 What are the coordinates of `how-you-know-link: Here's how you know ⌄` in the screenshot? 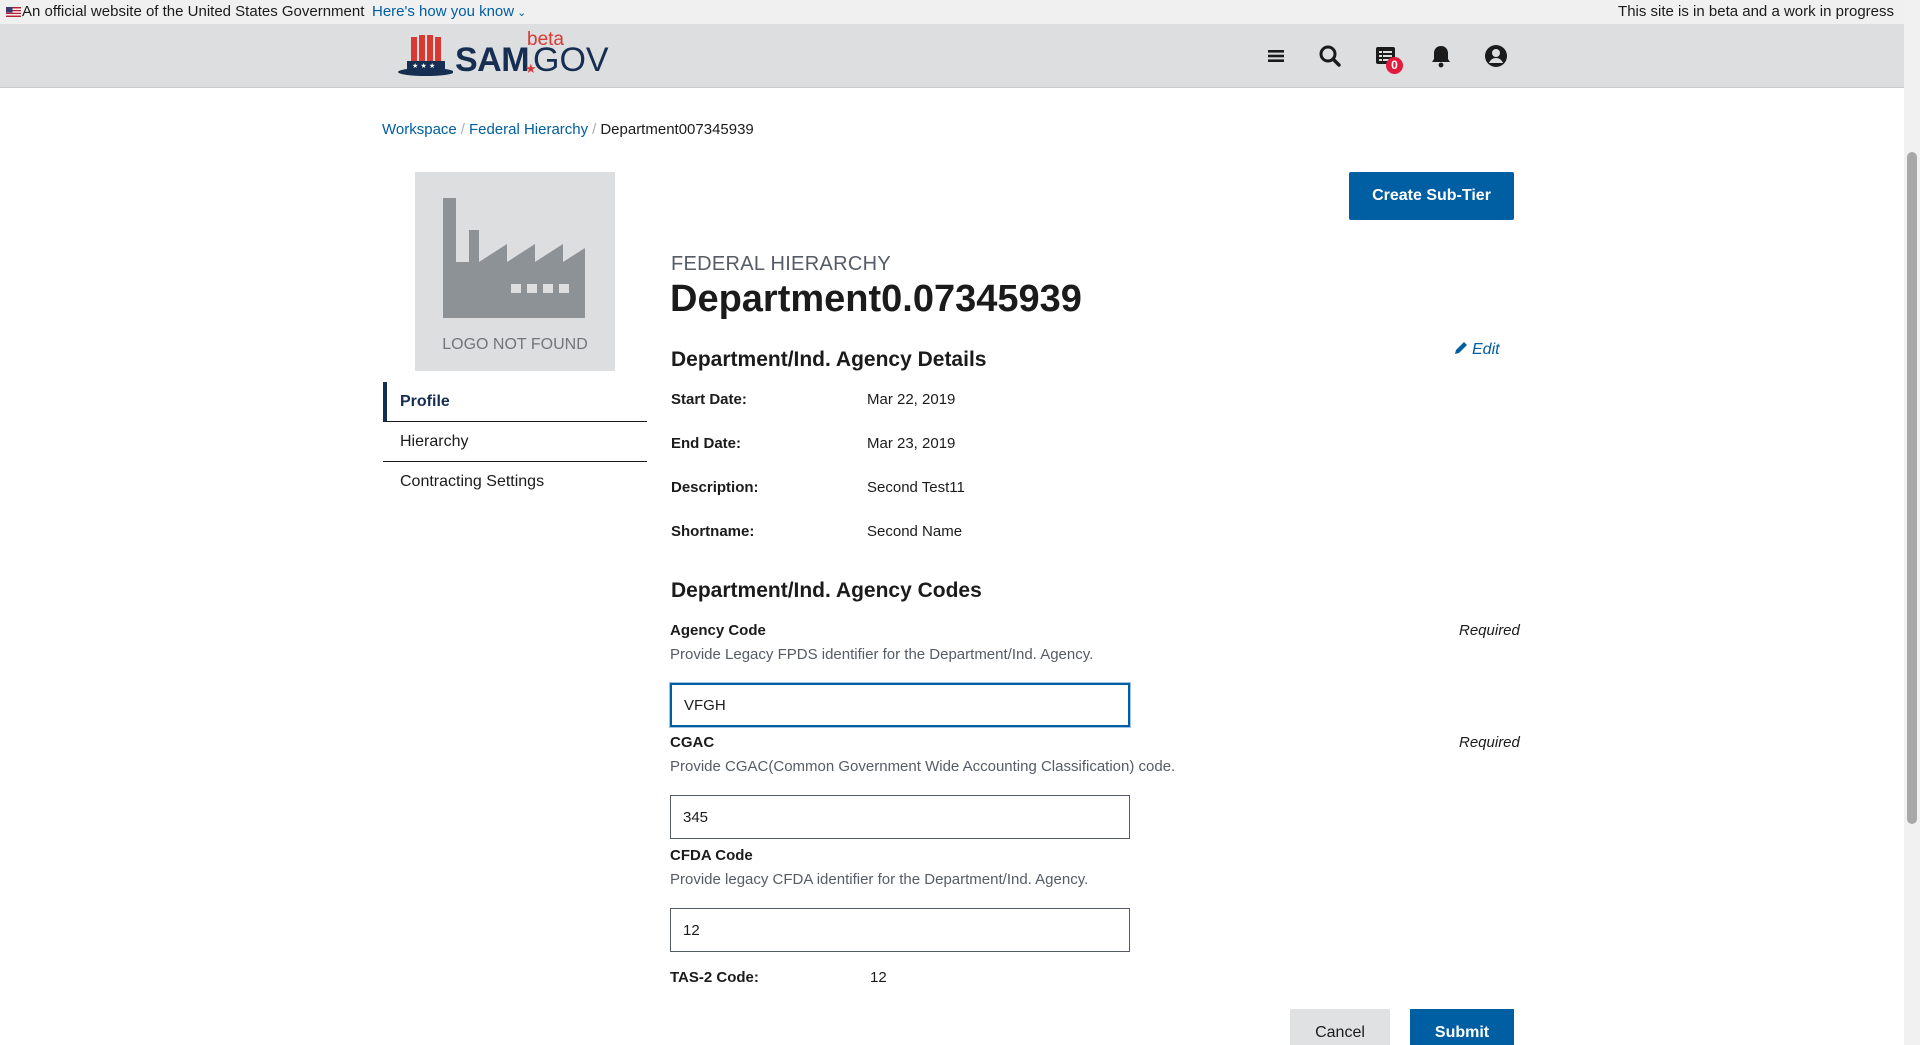 It's located at (449, 12).